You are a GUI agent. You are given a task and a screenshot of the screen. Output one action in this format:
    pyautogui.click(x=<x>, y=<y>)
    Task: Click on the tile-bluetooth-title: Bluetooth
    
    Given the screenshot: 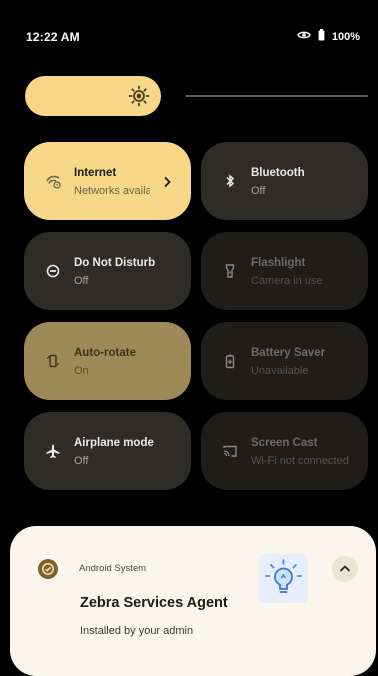 What is the action you would take?
    pyautogui.click(x=278, y=173)
    